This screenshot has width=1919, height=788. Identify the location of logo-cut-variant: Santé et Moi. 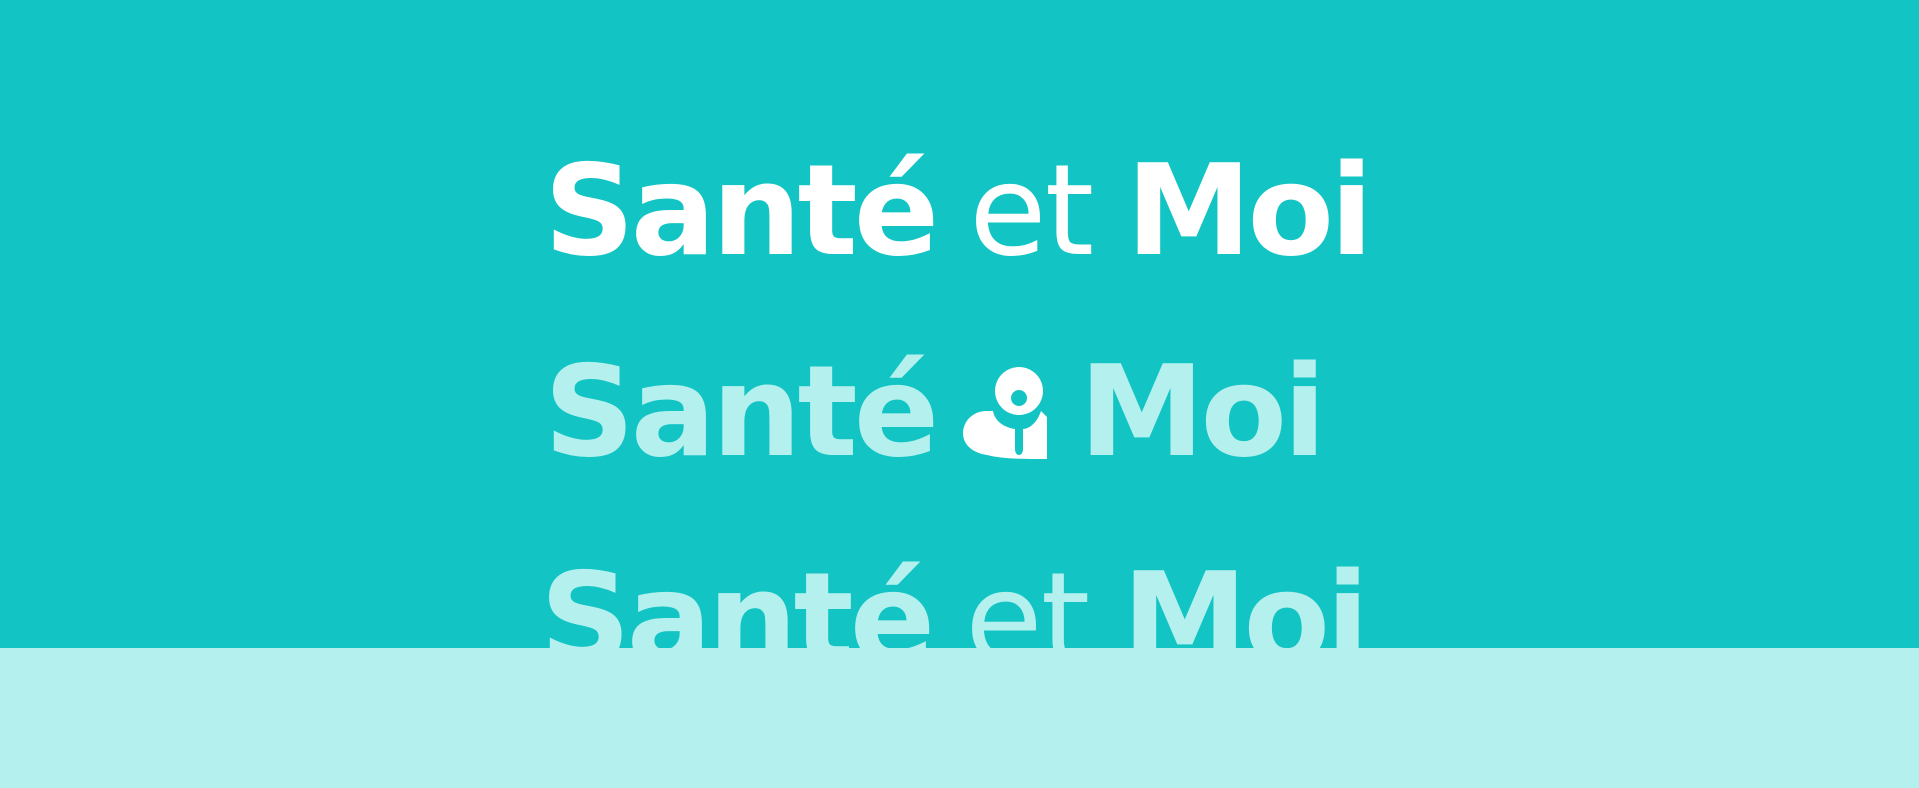
(954, 602).